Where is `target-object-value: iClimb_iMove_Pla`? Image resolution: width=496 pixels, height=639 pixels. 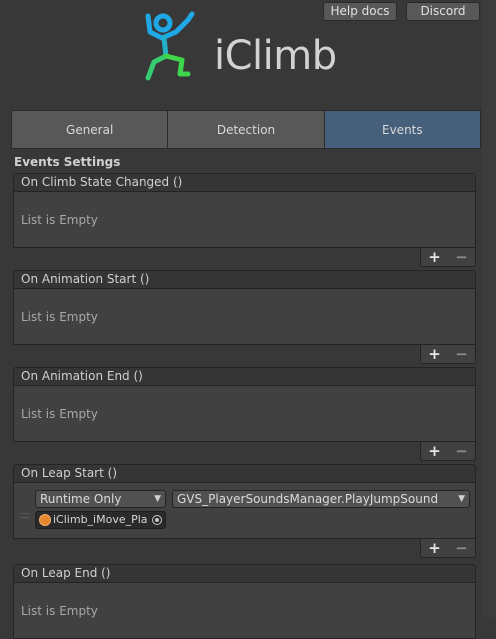 target-object-value: iClimb_iMove_Pla is located at coordinates (100, 519).